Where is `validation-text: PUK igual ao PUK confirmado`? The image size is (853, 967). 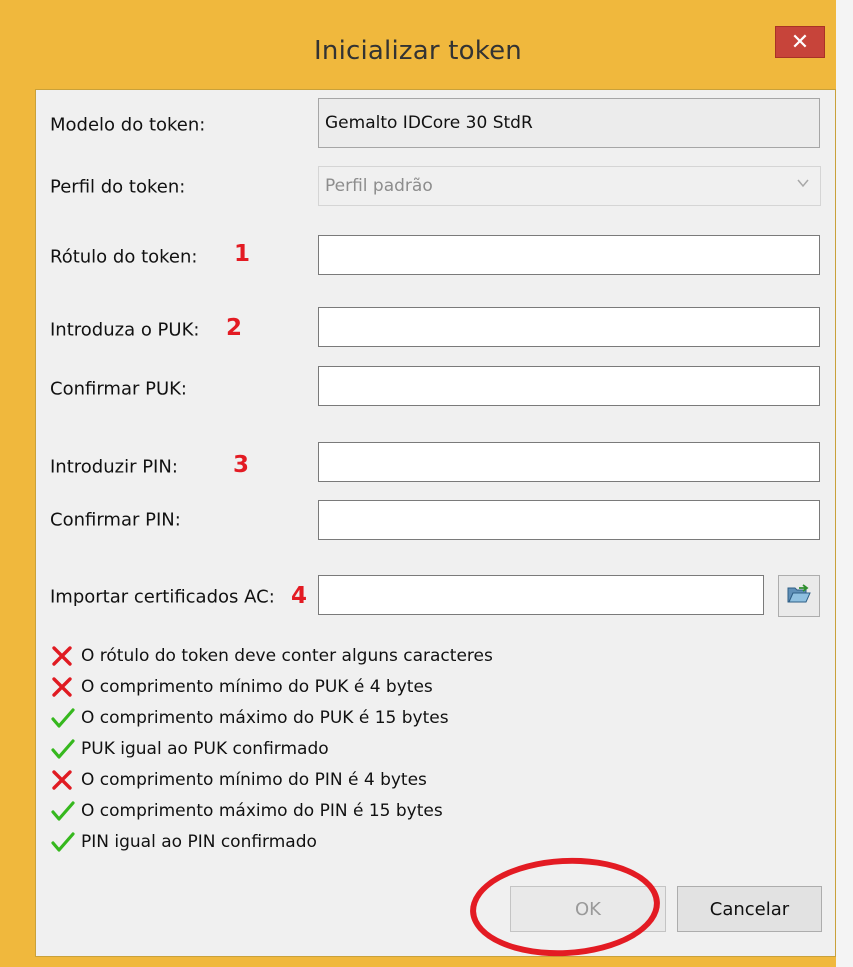 validation-text: PUK igual ao PUK confirmado is located at coordinates (205, 749).